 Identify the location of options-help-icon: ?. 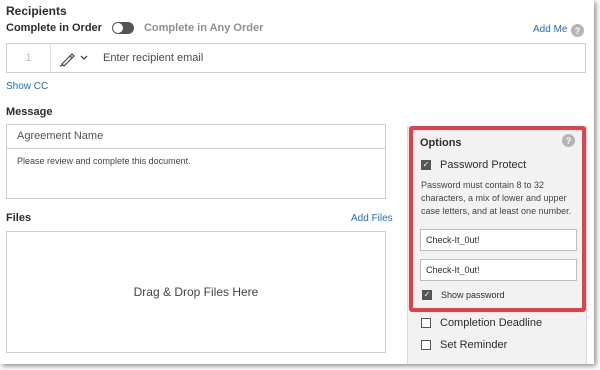
(568, 140).